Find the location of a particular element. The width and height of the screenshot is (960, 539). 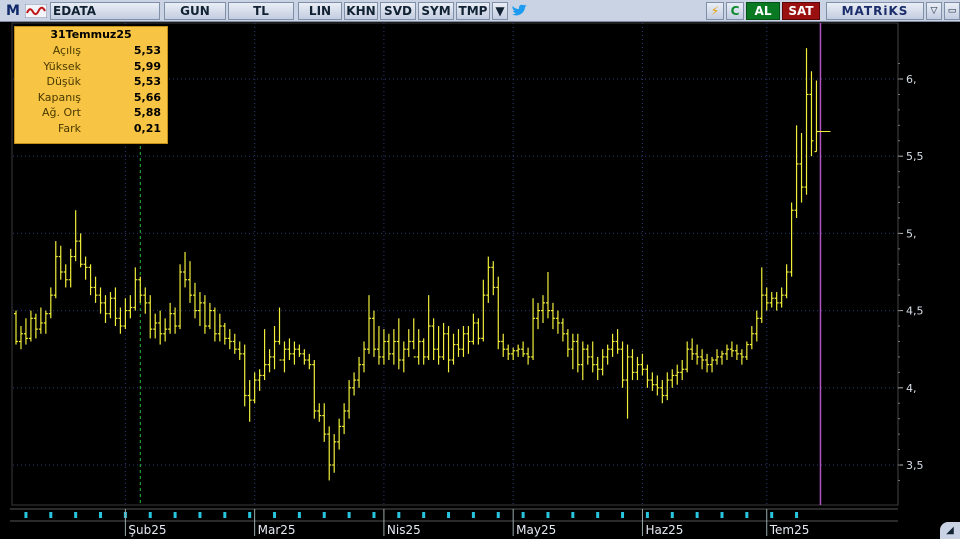

x-month-label: Mar25 is located at coordinates (277, 530).